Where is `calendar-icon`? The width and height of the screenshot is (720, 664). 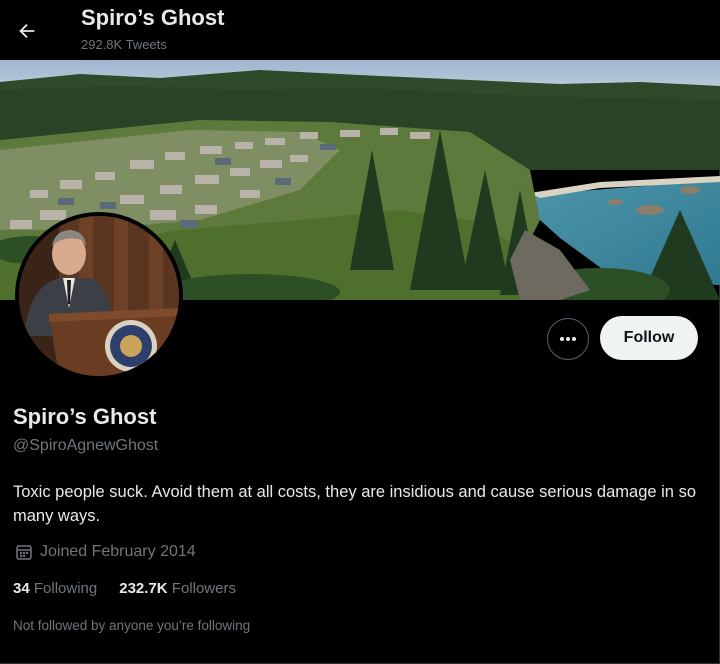
calendar-icon is located at coordinates (24, 552).